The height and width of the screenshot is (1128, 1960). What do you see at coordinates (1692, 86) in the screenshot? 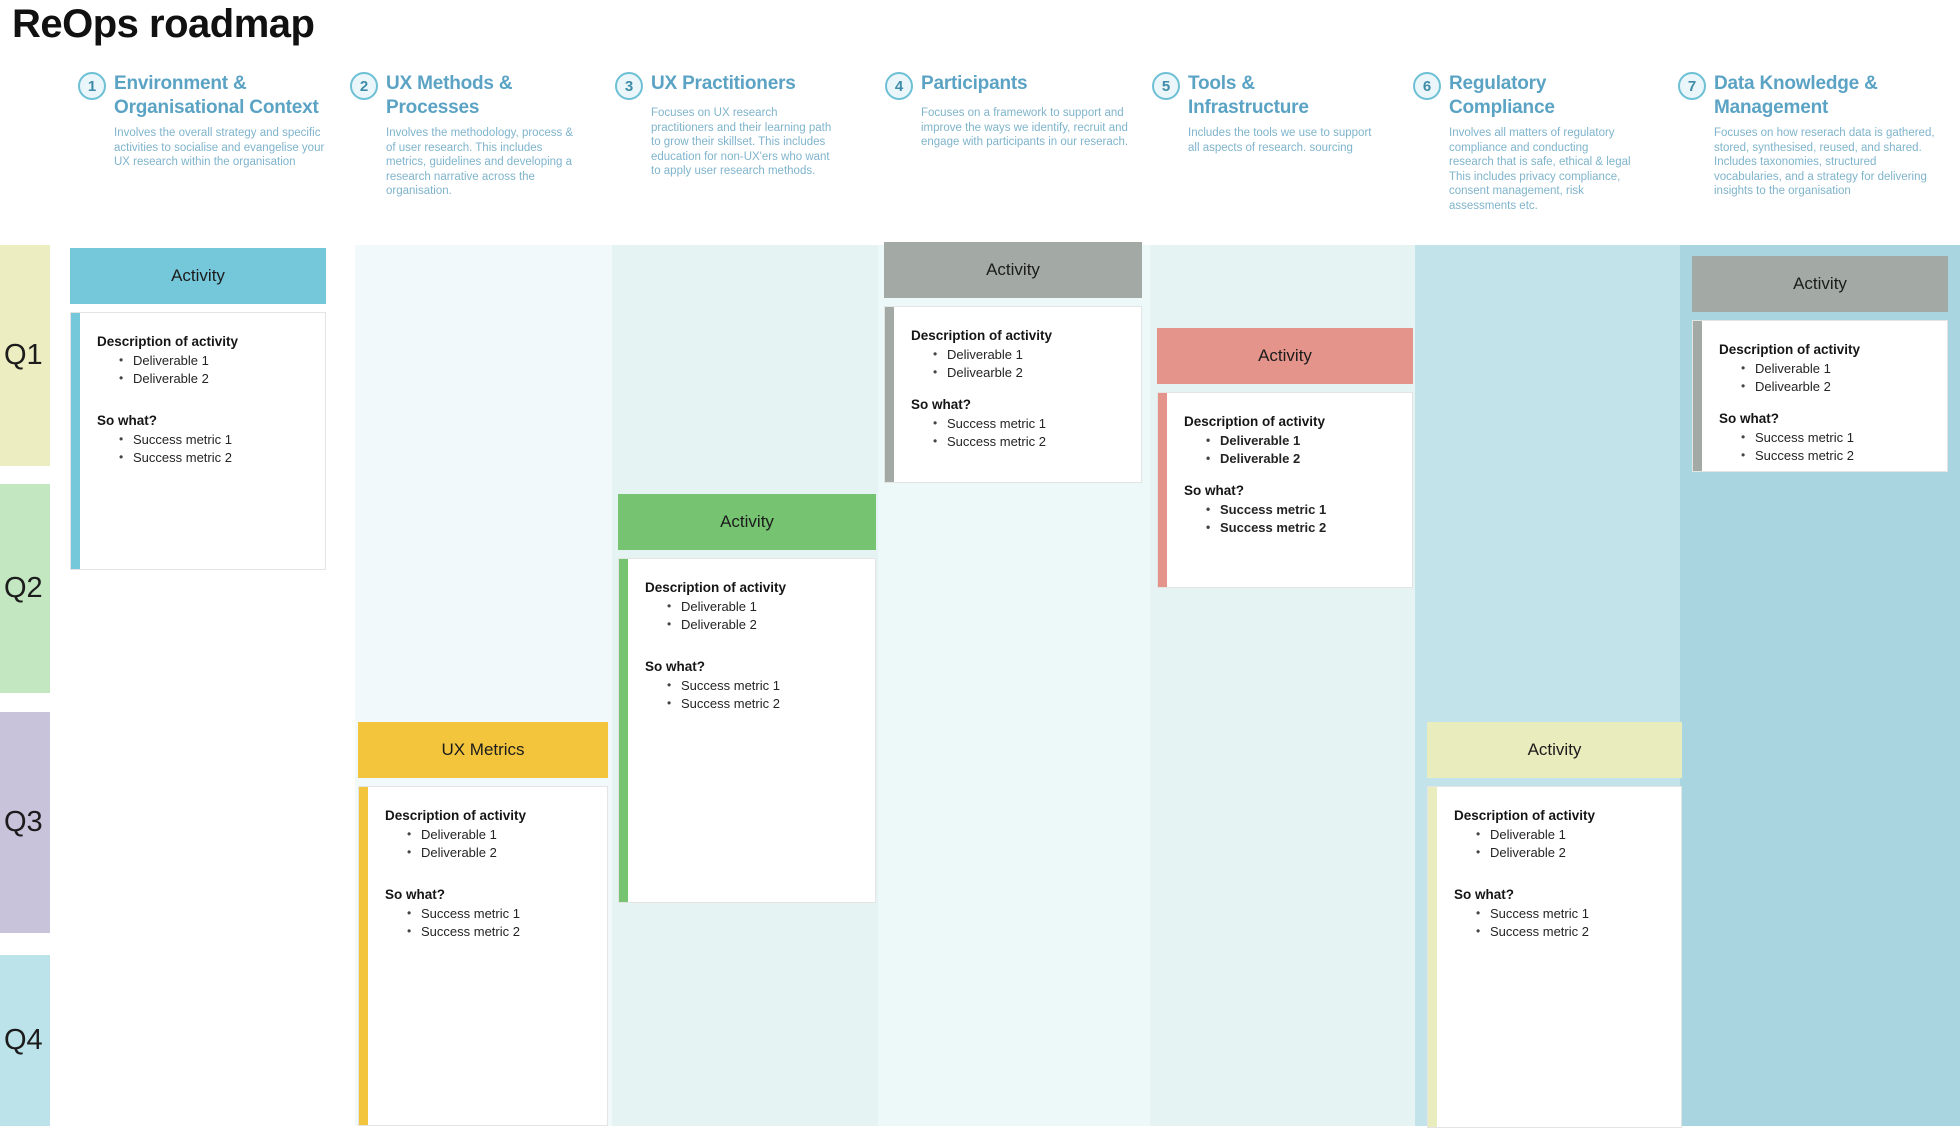
I see `column-number-badge: 7` at bounding box center [1692, 86].